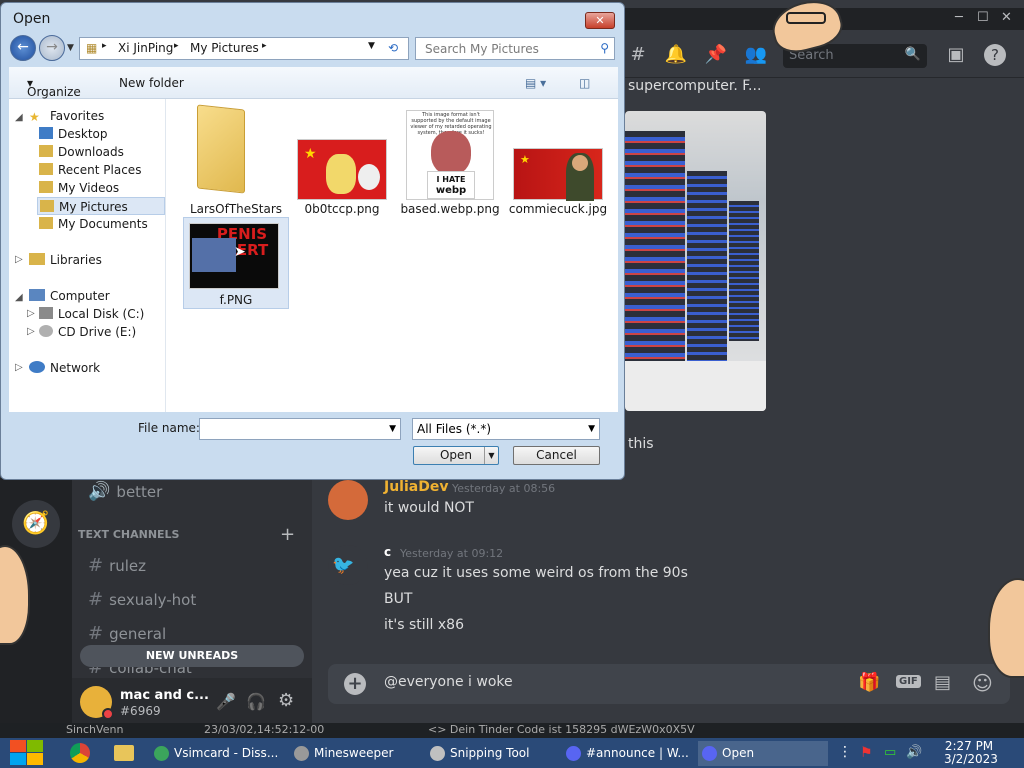 This screenshot has width=1024, height=768. I want to click on nav-libraries: Libraries, so click(65, 260).